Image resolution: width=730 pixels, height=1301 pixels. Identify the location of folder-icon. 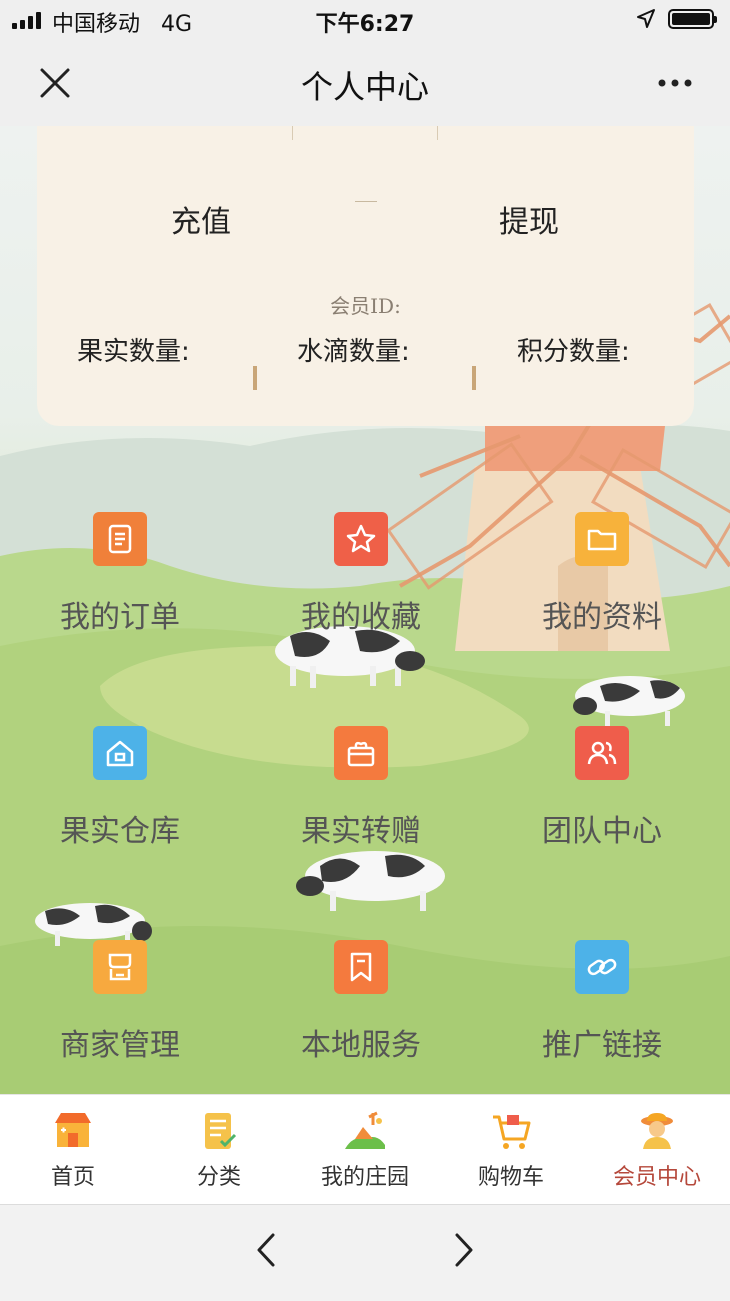
(602, 539).